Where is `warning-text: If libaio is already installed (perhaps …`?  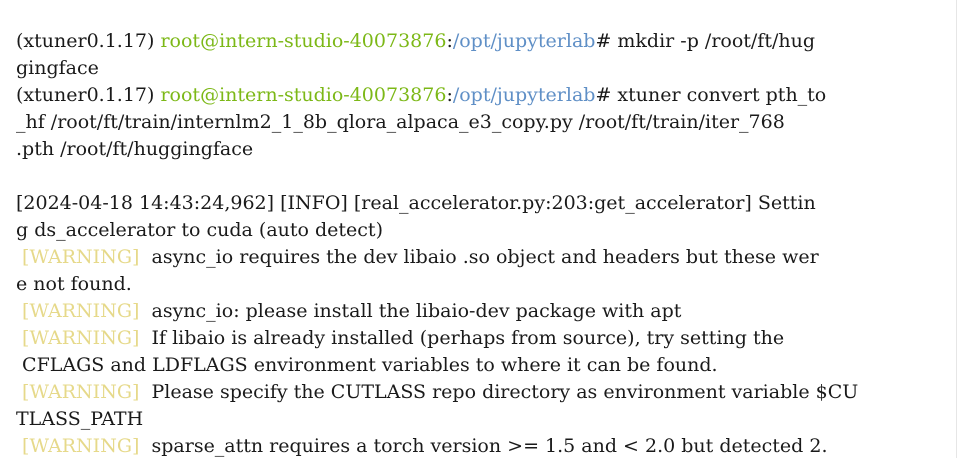
warning-text: If libaio is already installed (perhaps … is located at coordinates (465, 338).